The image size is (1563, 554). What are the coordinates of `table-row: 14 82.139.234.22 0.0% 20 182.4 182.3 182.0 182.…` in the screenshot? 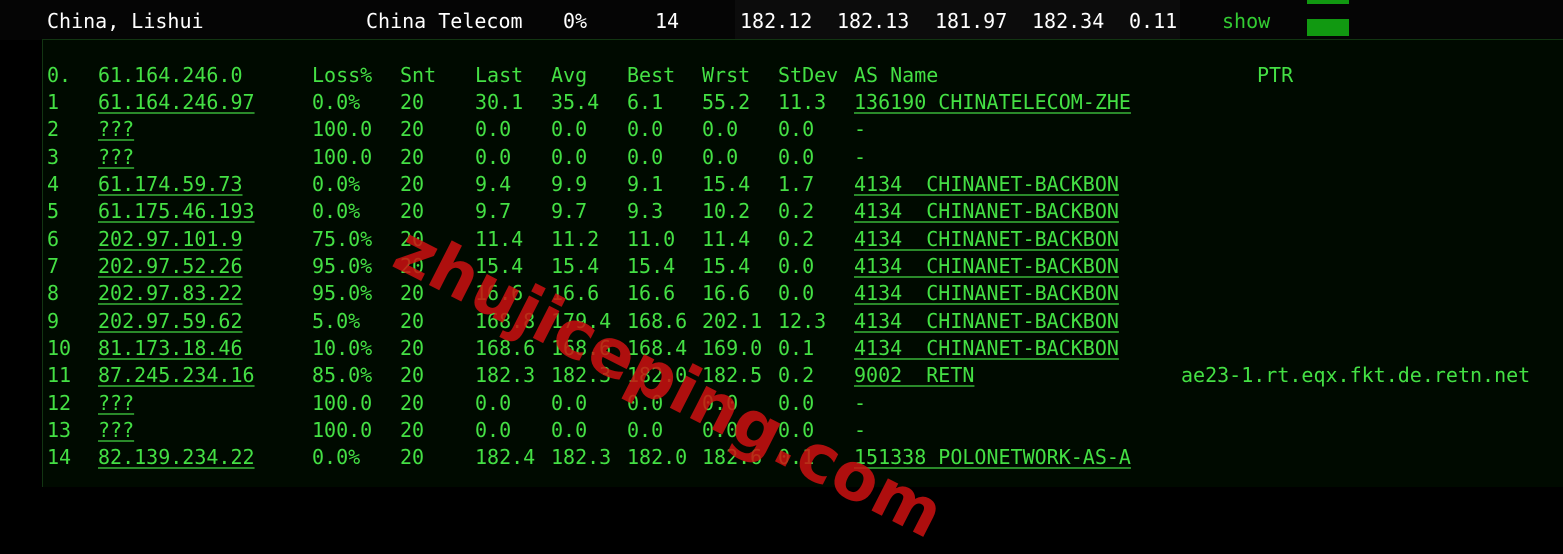 It's located at (803, 457).